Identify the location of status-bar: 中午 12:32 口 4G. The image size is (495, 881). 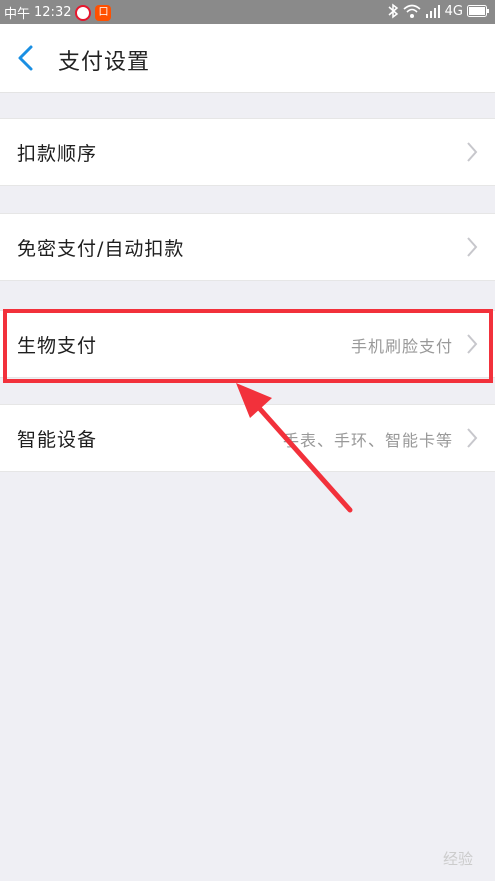
(247, 12).